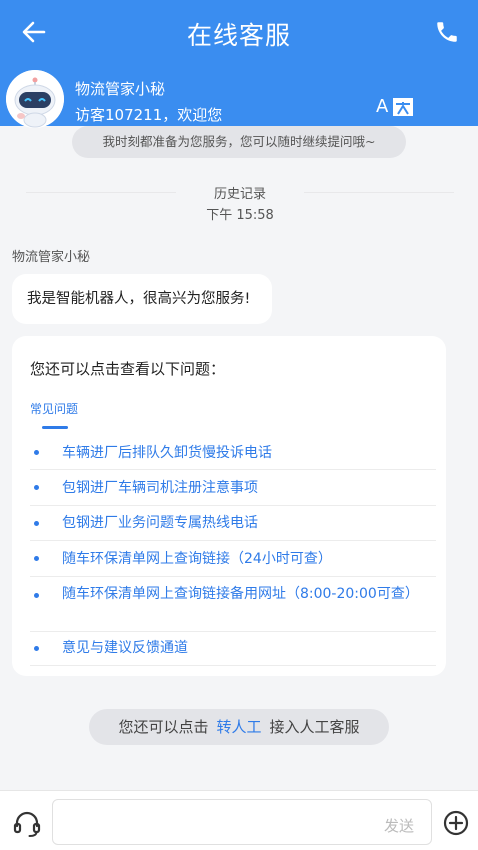 The width and height of the screenshot is (478, 850). What do you see at coordinates (382, 106) in the screenshot?
I see `svg-text: A` at bounding box center [382, 106].